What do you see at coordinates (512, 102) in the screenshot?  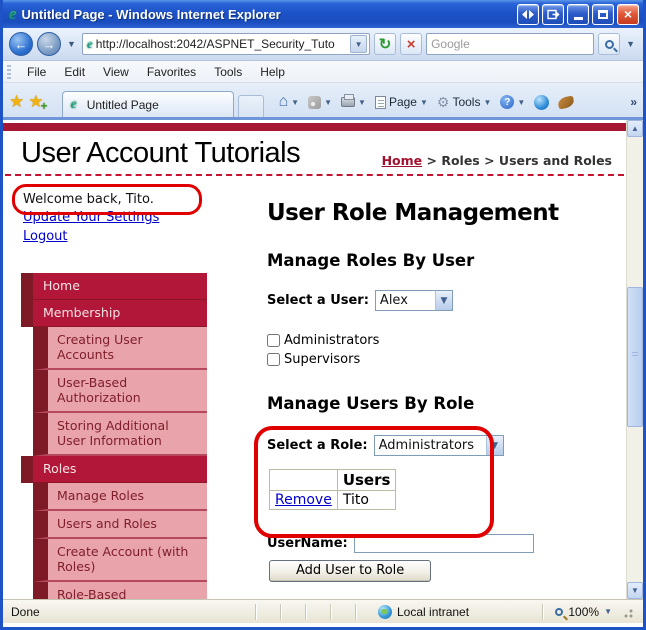 I see `help-menu-button: ? ▼` at bounding box center [512, 102].